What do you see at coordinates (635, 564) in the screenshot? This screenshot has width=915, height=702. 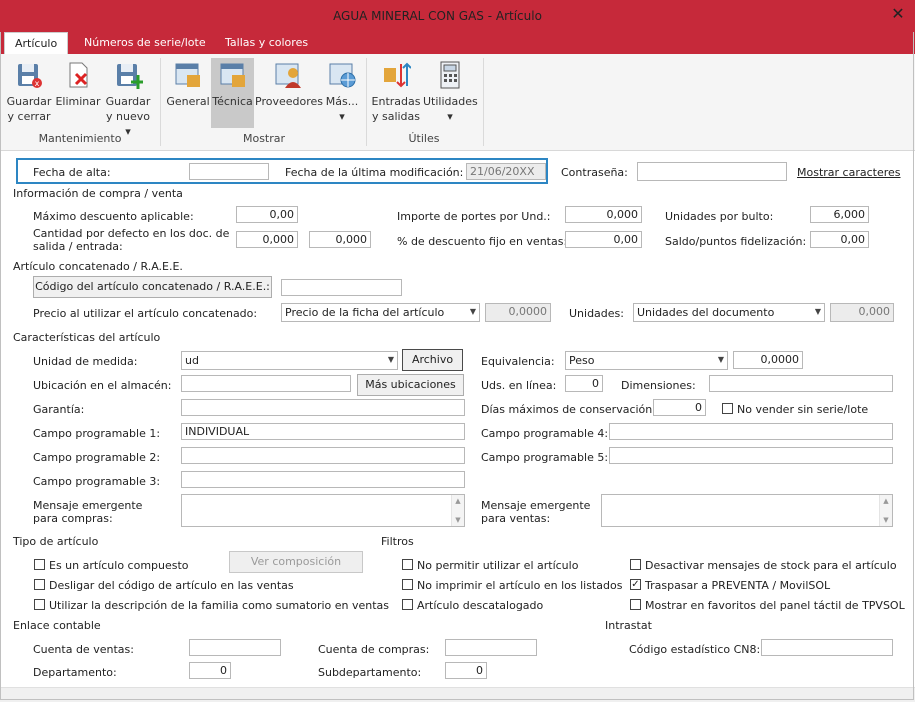 I see `desactivar-stock-checkbox` at bounding box center [635, 564].